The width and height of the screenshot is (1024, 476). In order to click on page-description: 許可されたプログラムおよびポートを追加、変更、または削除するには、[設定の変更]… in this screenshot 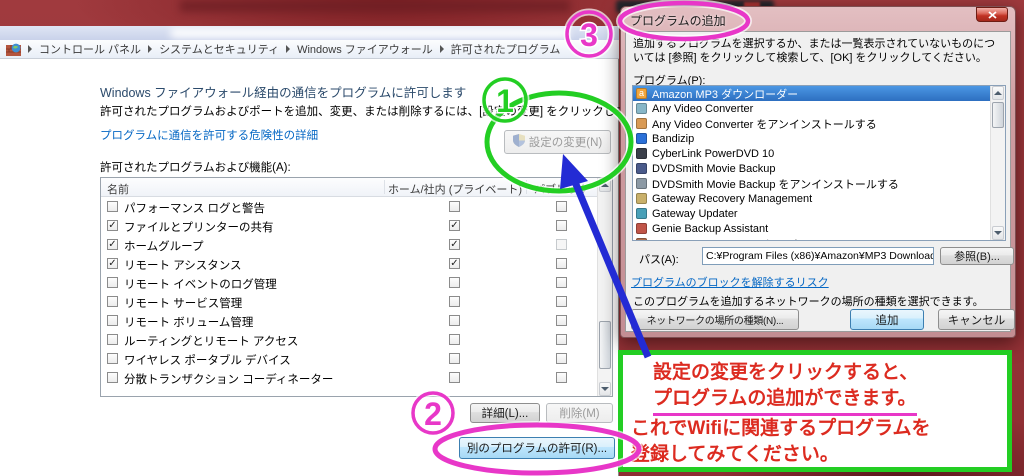, I will do `click(374, 112)`.